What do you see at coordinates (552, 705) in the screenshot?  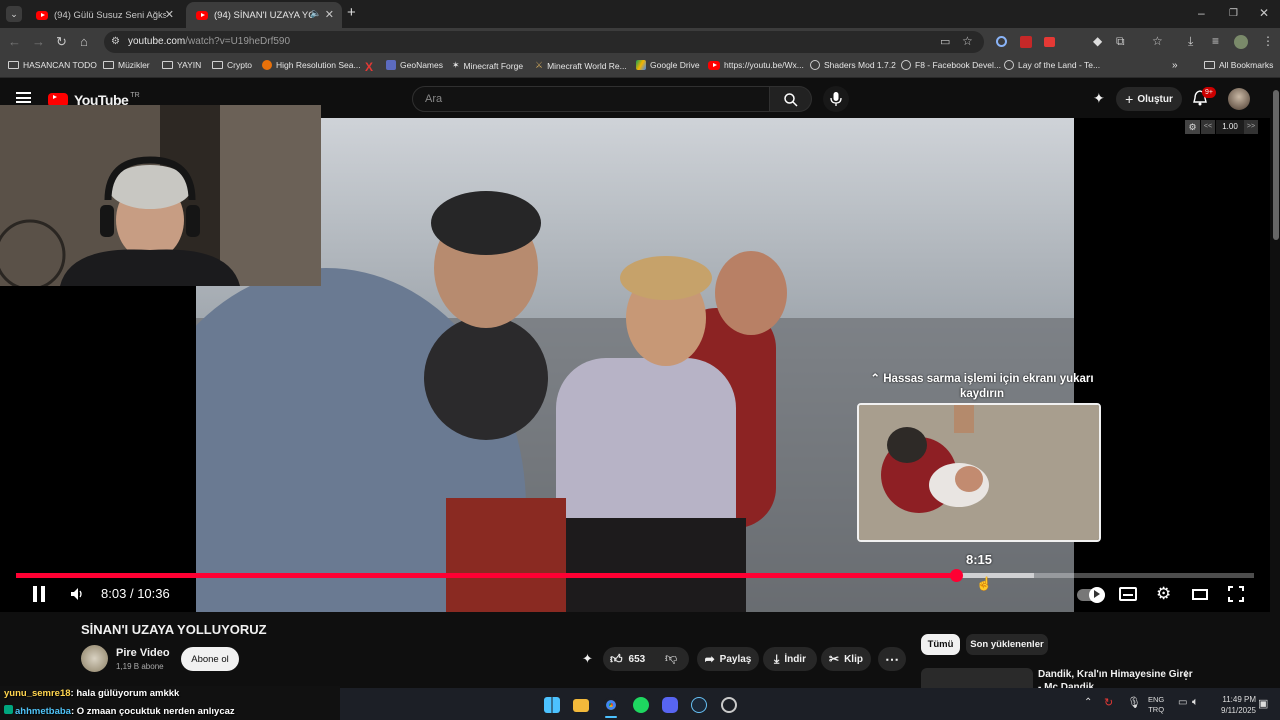 I see `windows-start-icon` at bounding box center [552, 705].